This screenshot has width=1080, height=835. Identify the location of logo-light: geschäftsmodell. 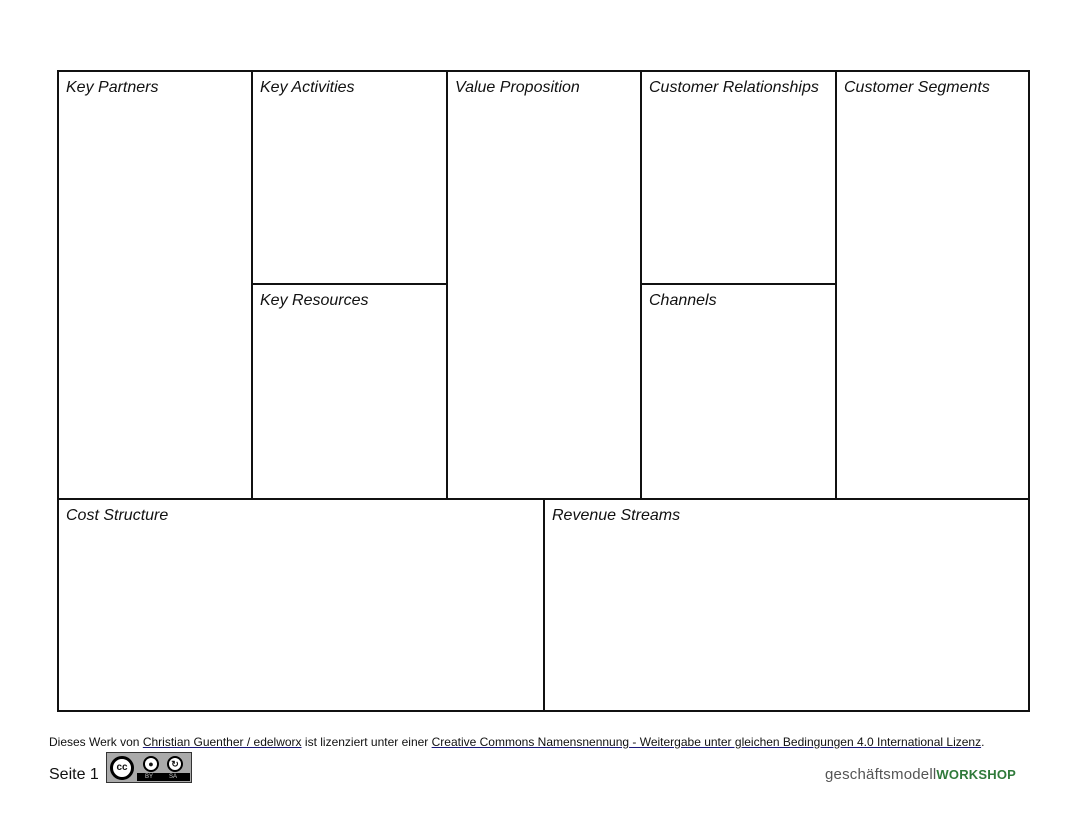
(881, 774).